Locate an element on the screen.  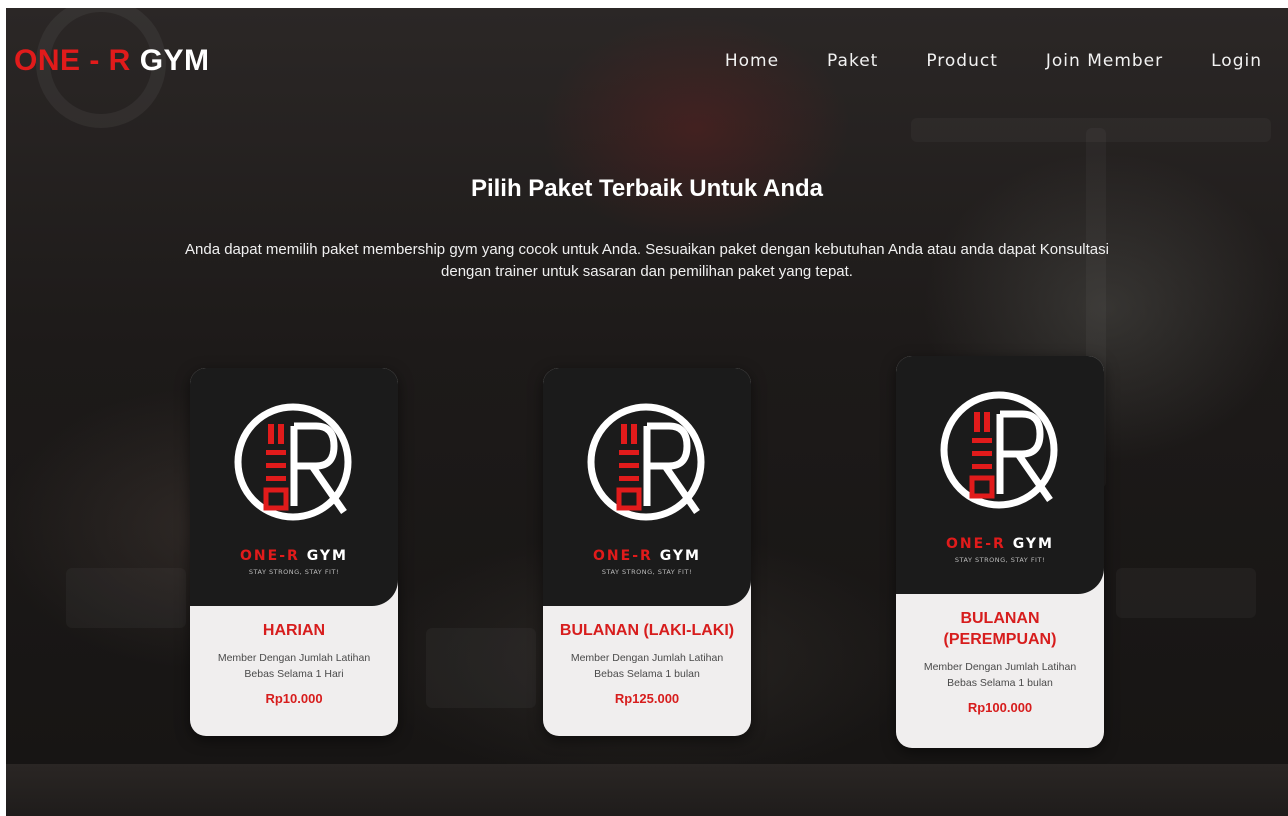
brand-name-white: GYM is located at coordinates (174, 60).